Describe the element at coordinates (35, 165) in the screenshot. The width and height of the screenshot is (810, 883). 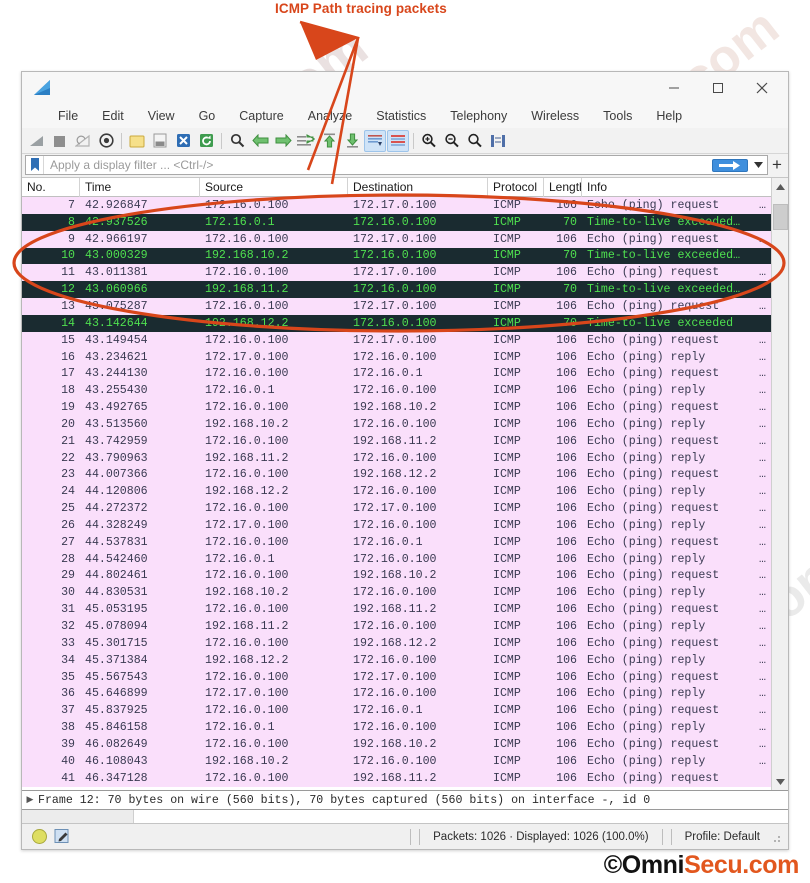
I see `bookmark-icon` at that location.